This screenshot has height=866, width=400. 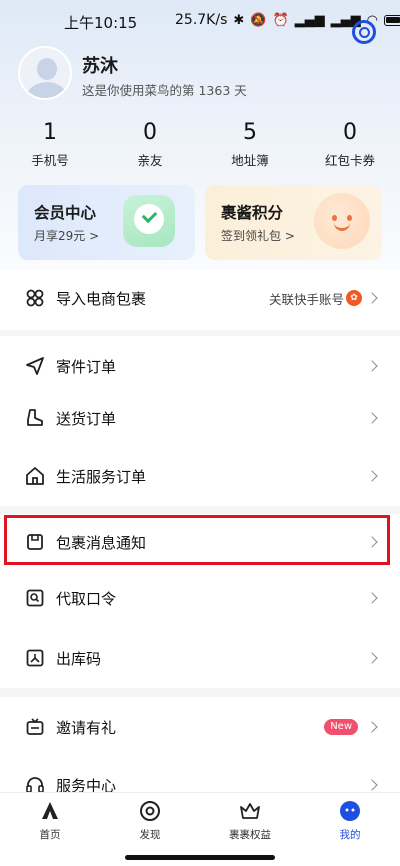 I want to click on delivery-orders-row: 送货订单, so click(x=200, y=418).